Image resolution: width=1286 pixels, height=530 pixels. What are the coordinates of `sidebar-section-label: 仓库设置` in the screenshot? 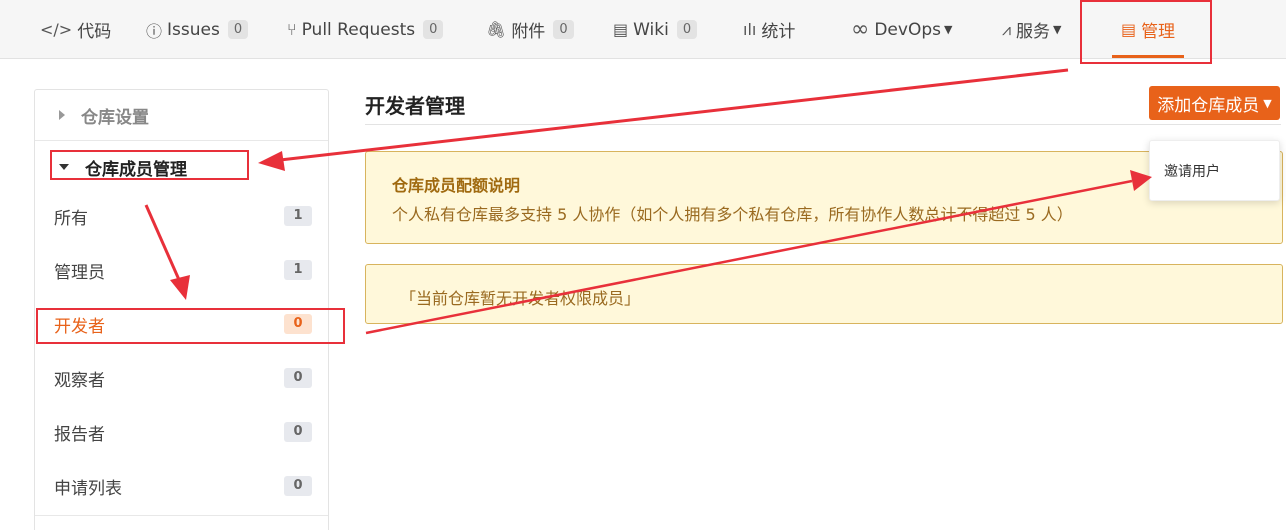 It's located at (115, 117).